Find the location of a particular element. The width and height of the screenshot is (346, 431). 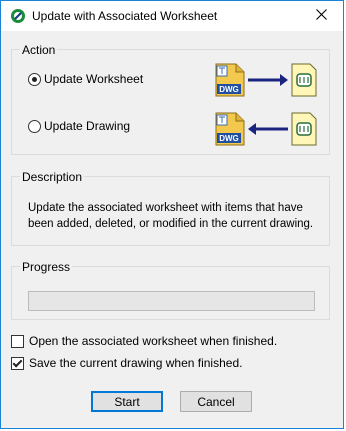

update-drawing-radio: Update Drawing is located at coordinates (79, 126).